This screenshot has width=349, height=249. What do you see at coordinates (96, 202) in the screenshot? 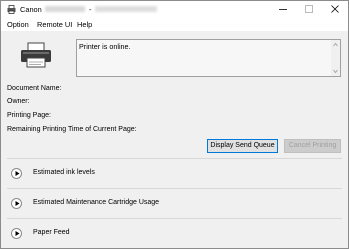
I see `section-label: Estimated Maintenance Cartridge Usage` at bounding box center [96, 202].